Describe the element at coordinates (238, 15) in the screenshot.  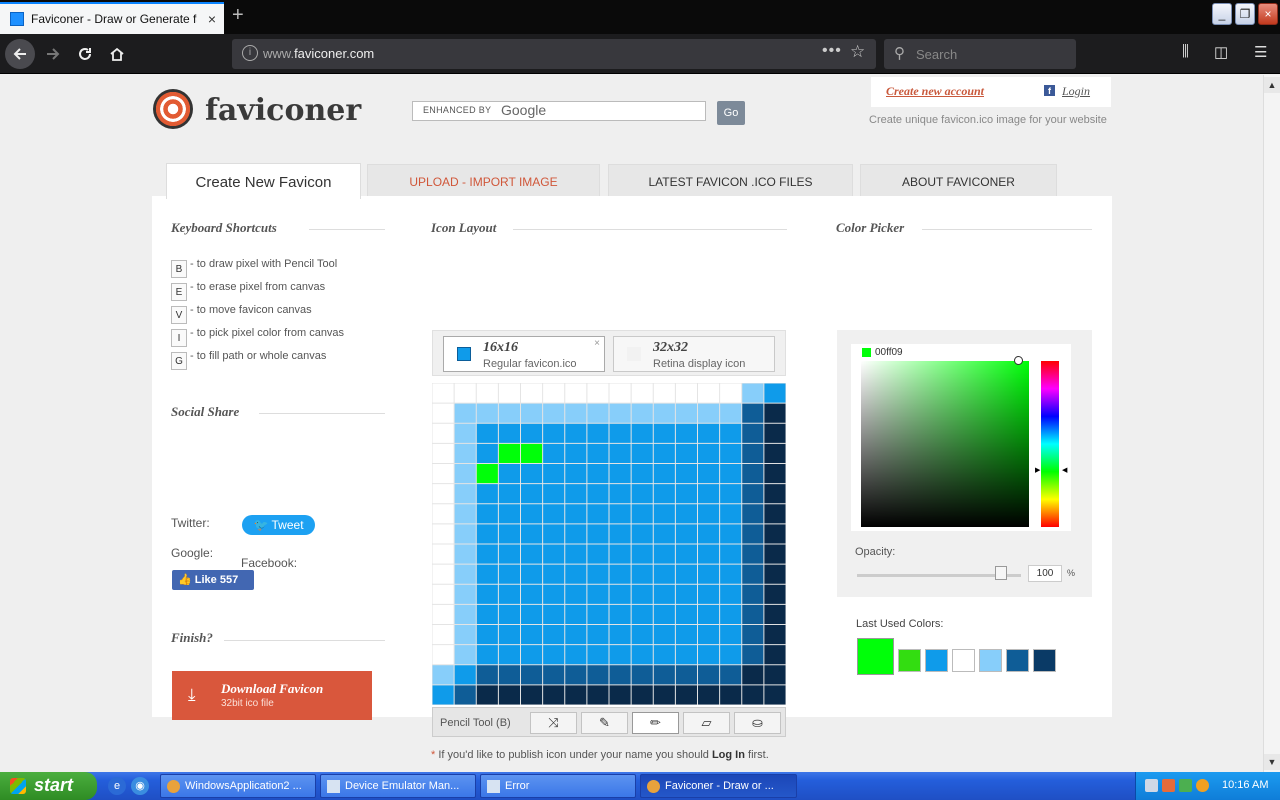
I see `new-tab-button: +` at that location.